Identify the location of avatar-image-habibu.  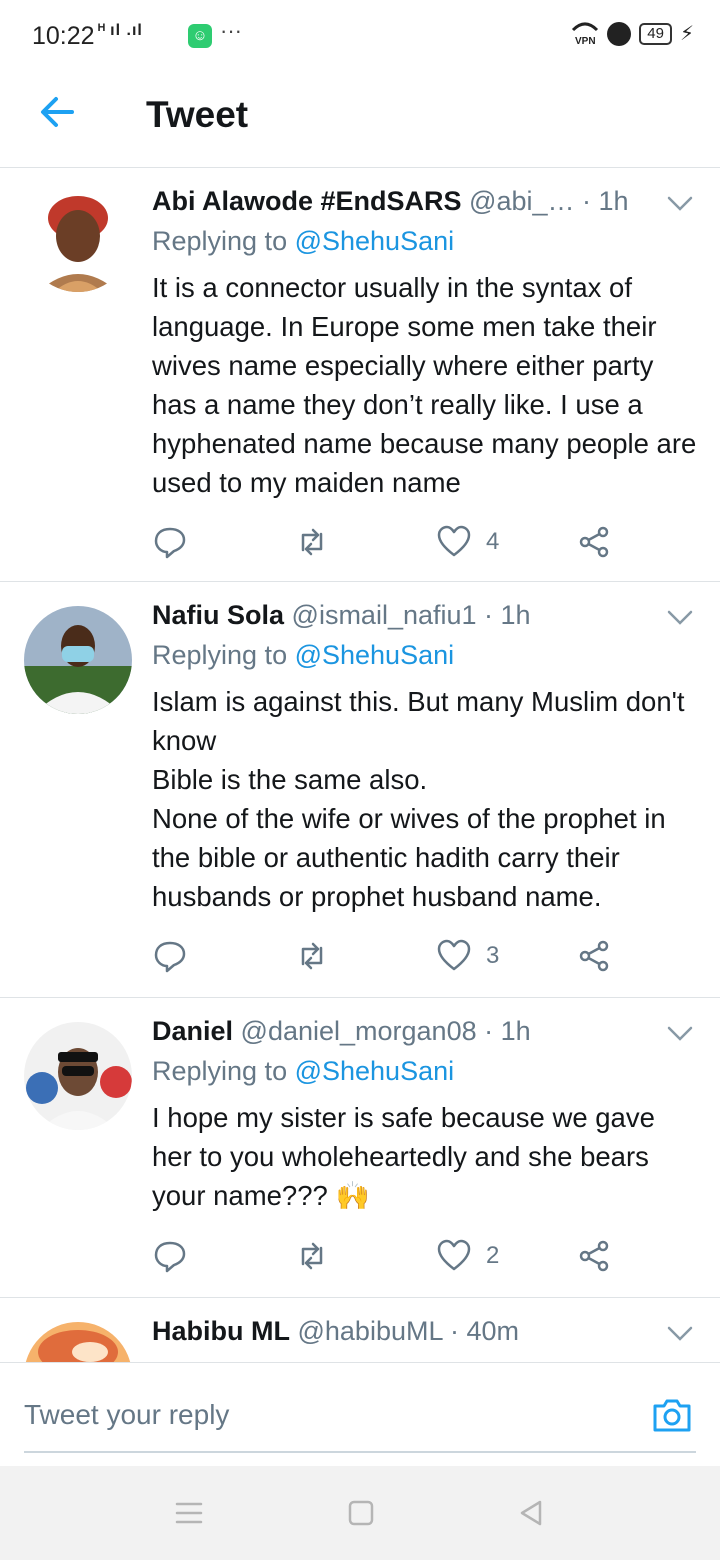
(78, 1342).